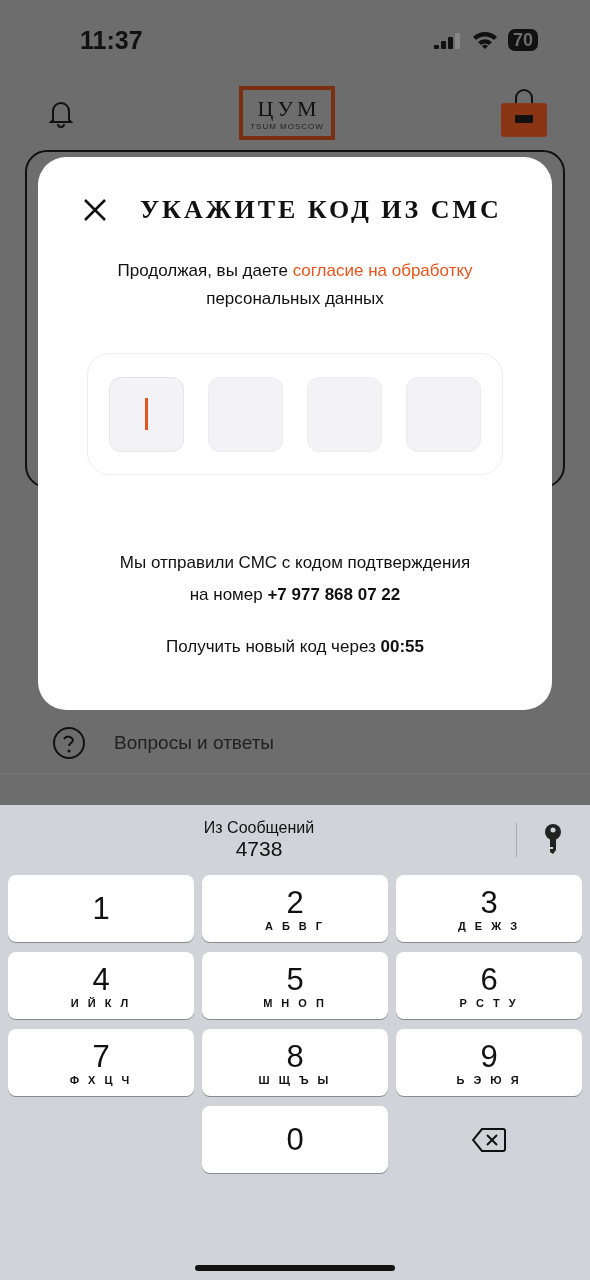  What do you see at coordinates (553, 840) in the screenshot?
I see `key-icon` at bounding box center [553, 840].